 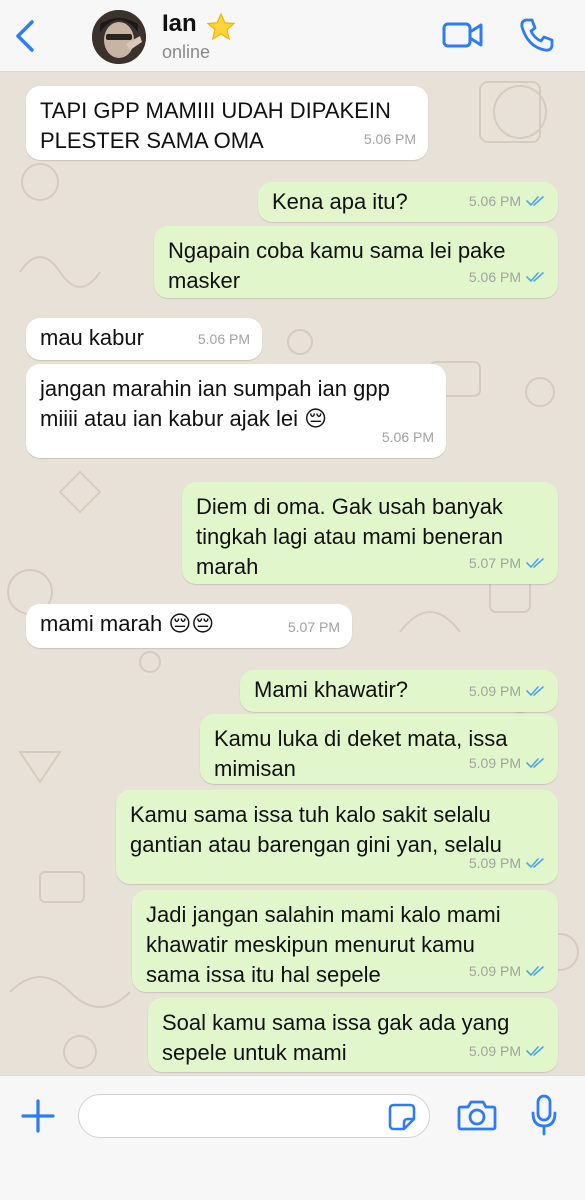 I want to click on camera-button, so click(x=477, y=1115).